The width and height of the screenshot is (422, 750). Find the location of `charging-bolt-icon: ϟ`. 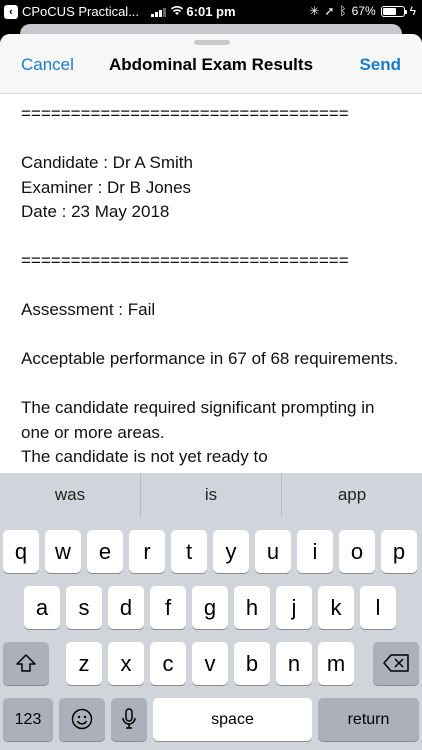

charging-bolt-icon: ϟ is located at coordinates (412, 11).